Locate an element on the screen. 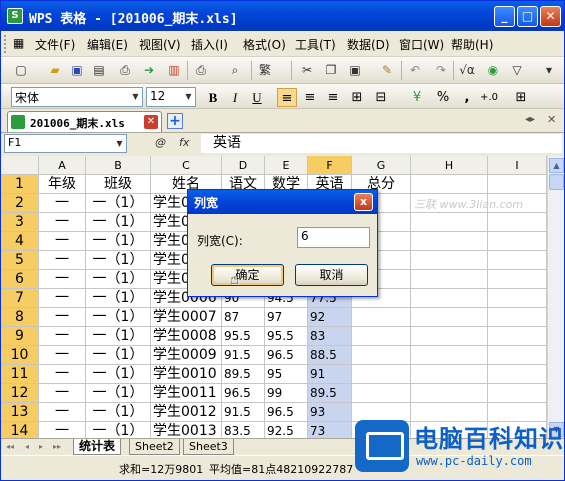 The image size is (565, 481). close-document-icon: ✕ is located at coordinates (151, 122).